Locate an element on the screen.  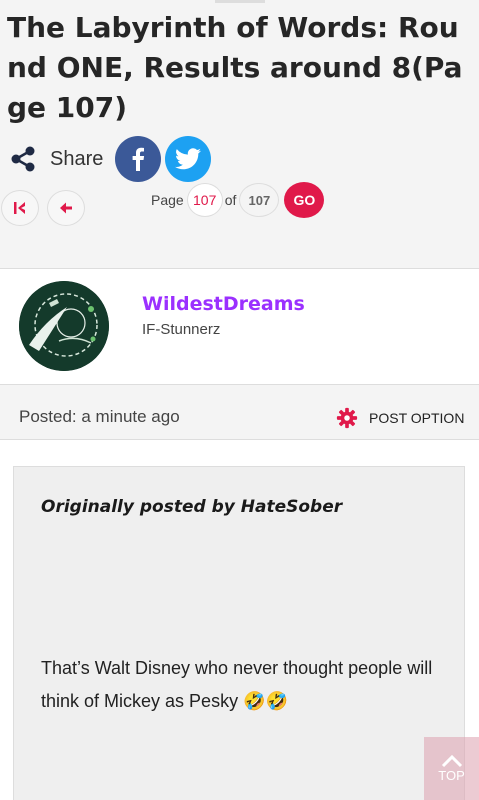
gear-icon is located at coordinates (347, 418).